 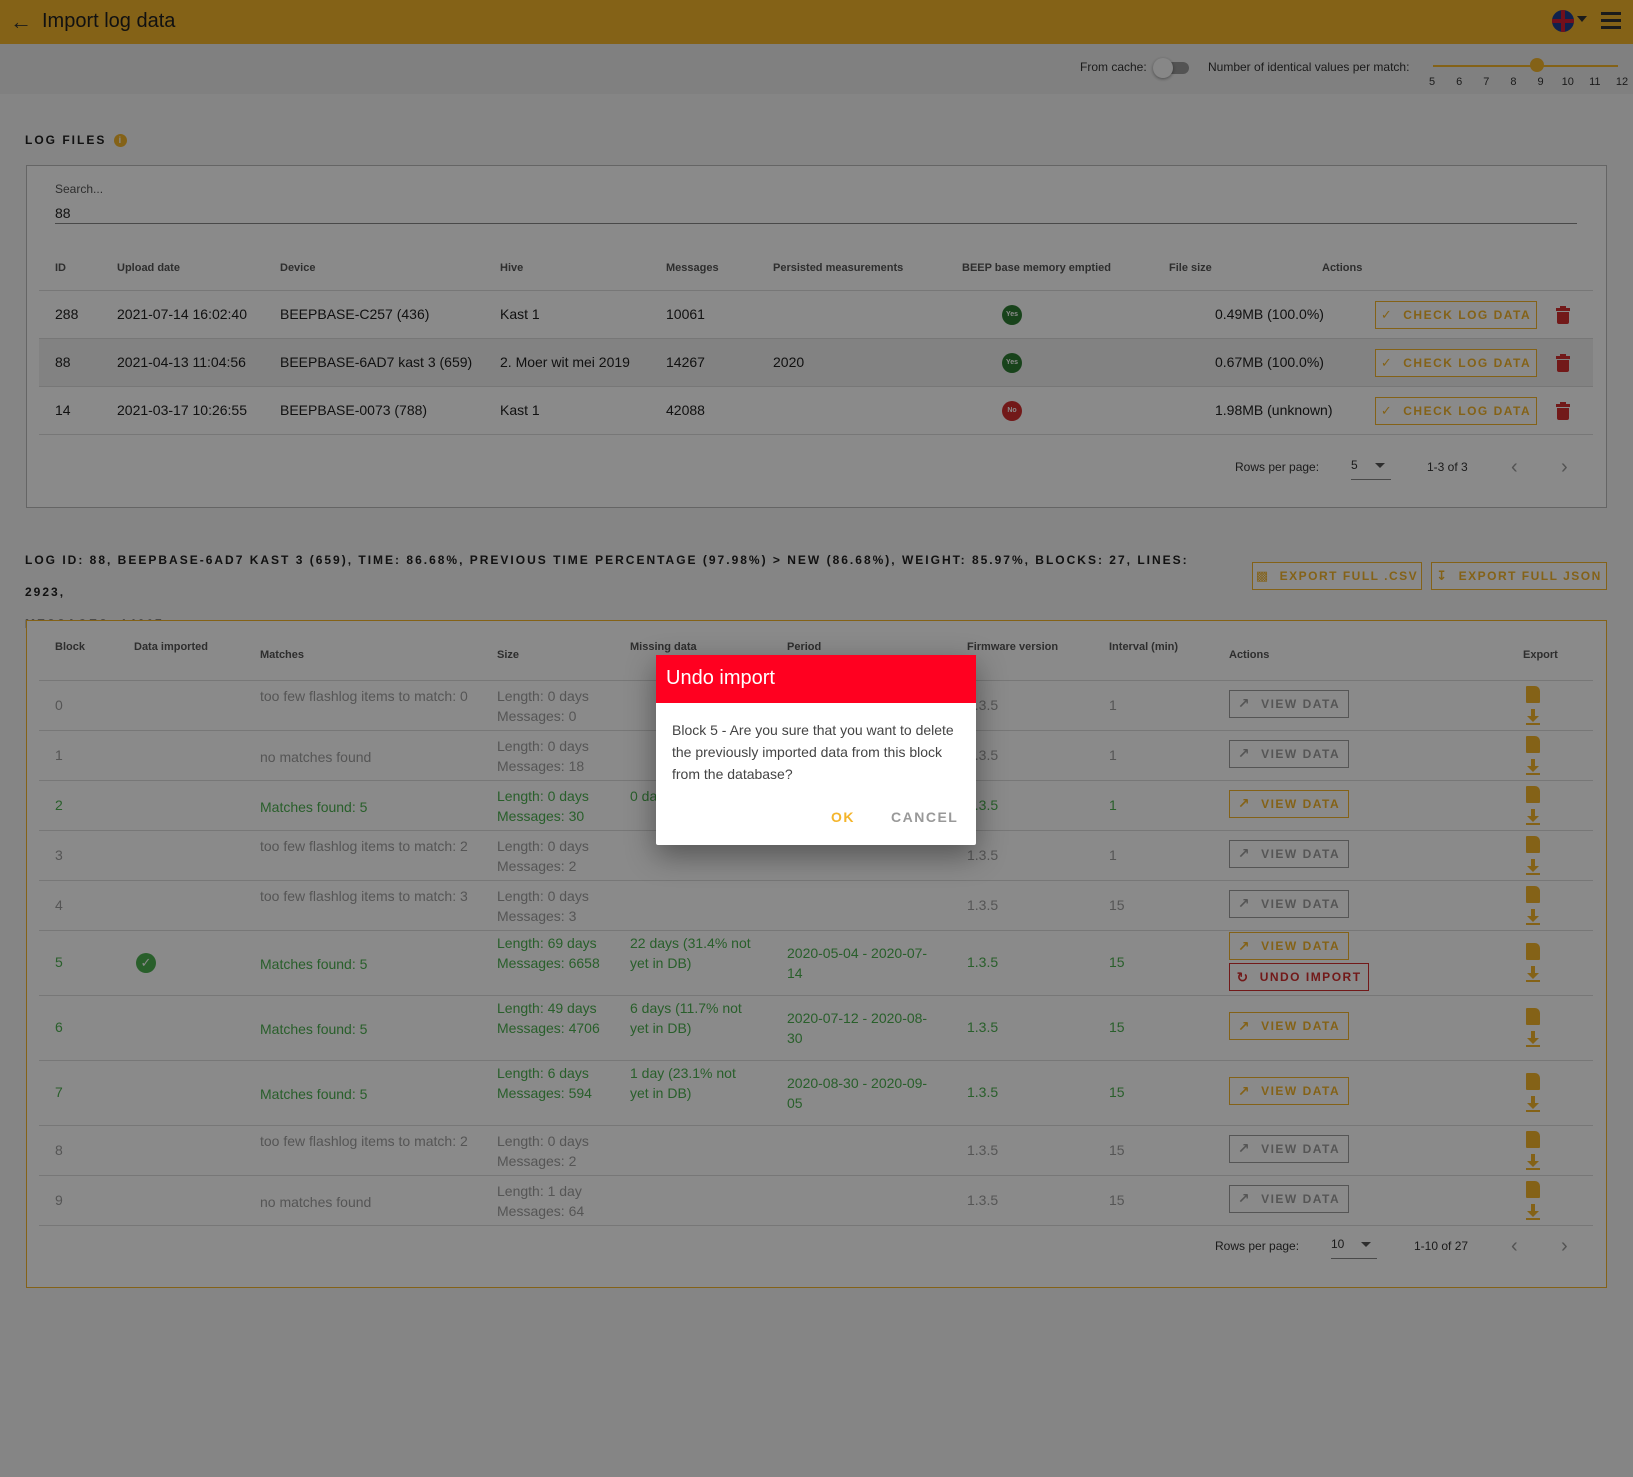 What do you see at coordinates (816, 679) in the screenshot?
I see `dialog-title: Undo import` at bounding box center [816, 679].